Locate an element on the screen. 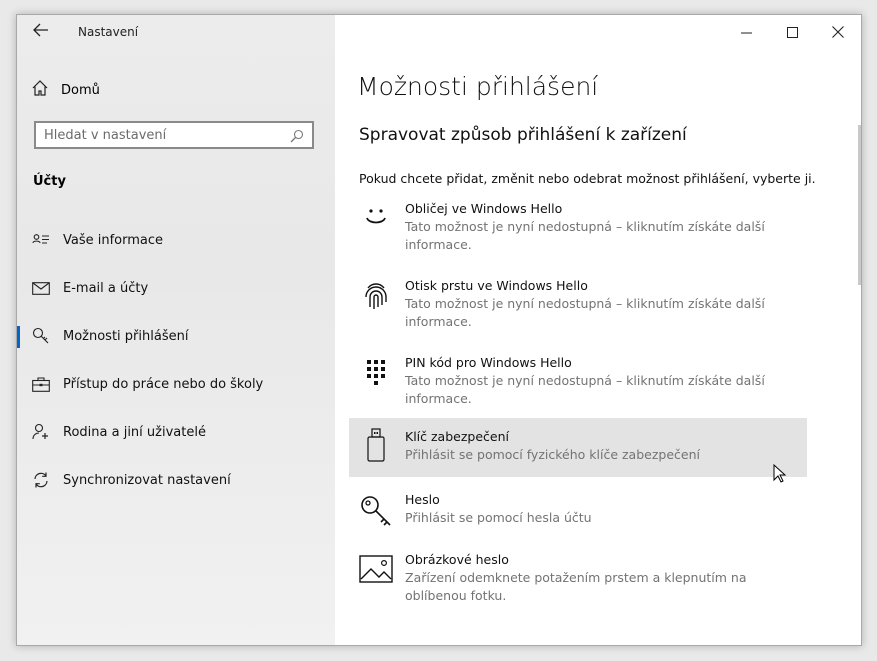  nav-home: Domů is located at coordinates (65, 90).